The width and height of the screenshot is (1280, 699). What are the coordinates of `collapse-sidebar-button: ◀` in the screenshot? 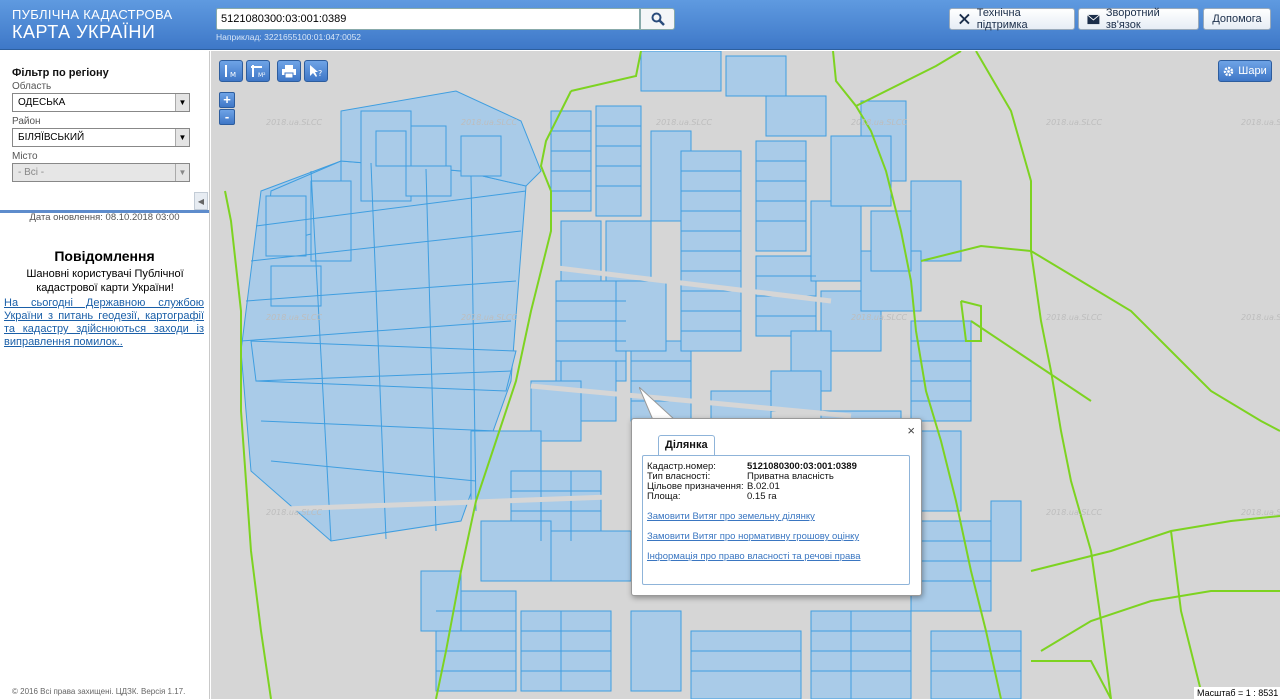 It's located at (201, 201).